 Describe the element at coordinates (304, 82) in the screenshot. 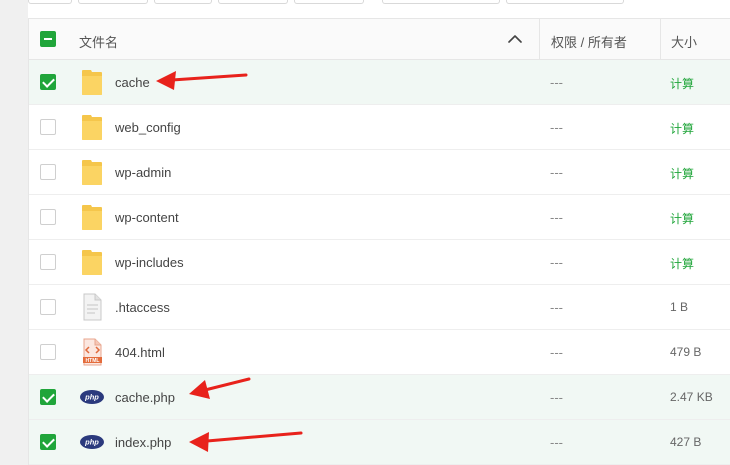

I see `name-cell: cache` at that location.